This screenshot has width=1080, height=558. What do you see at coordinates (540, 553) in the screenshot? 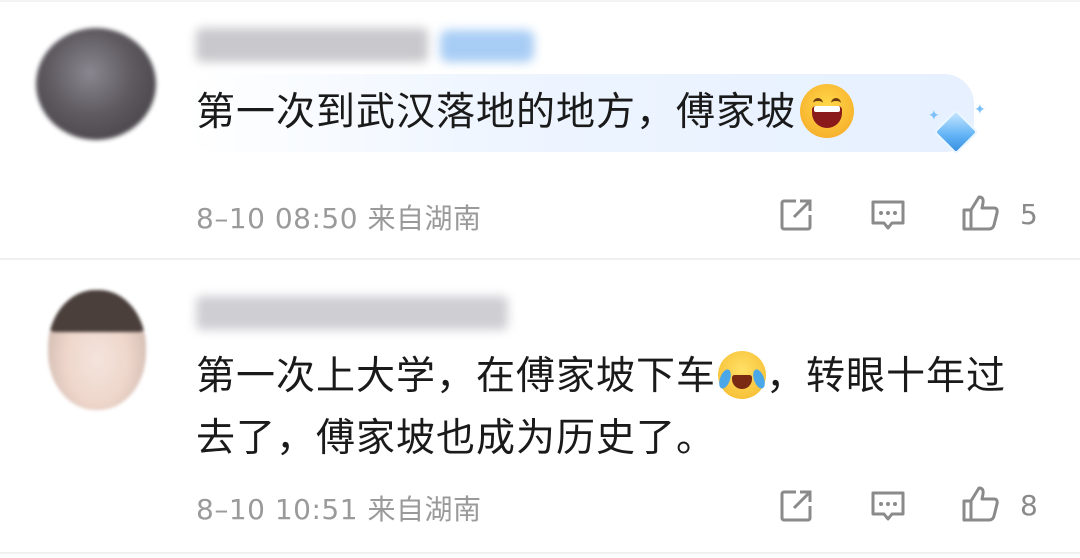
I see `bottom-divider` at bounding box center [540, 553].